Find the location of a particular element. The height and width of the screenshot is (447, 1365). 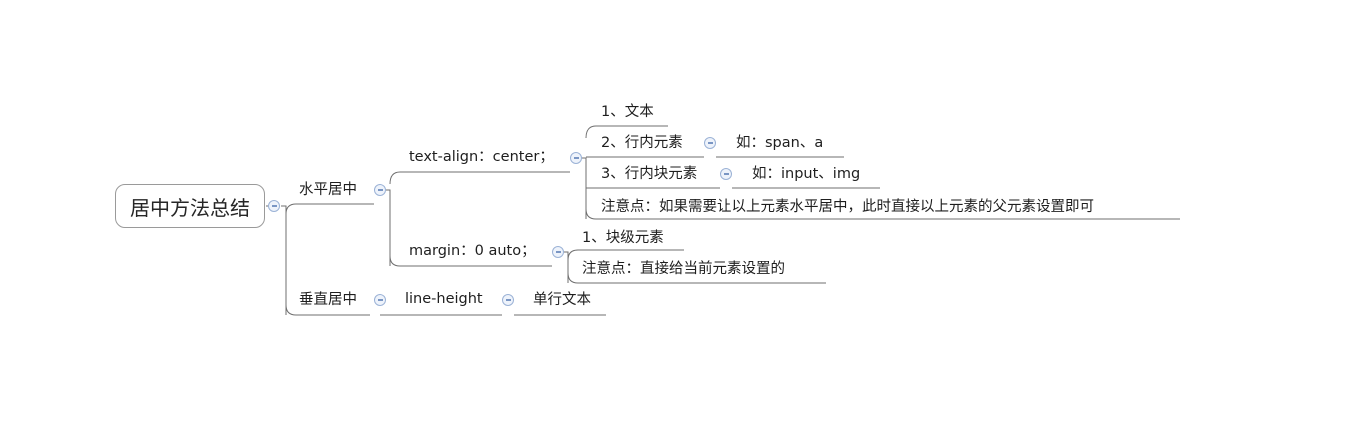

root-topic: 居中方法总结 is located at coordinates (190, 206).